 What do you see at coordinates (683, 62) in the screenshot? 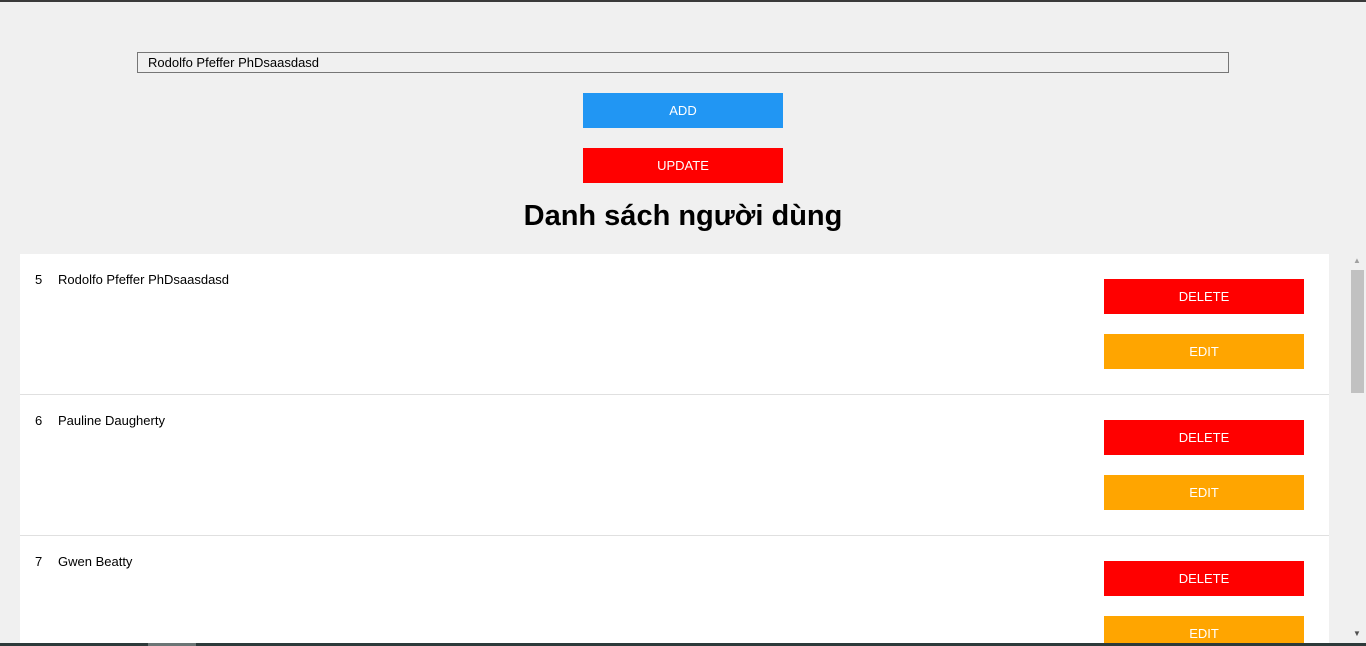
I see `name-input` at bounding box center [683, 62].